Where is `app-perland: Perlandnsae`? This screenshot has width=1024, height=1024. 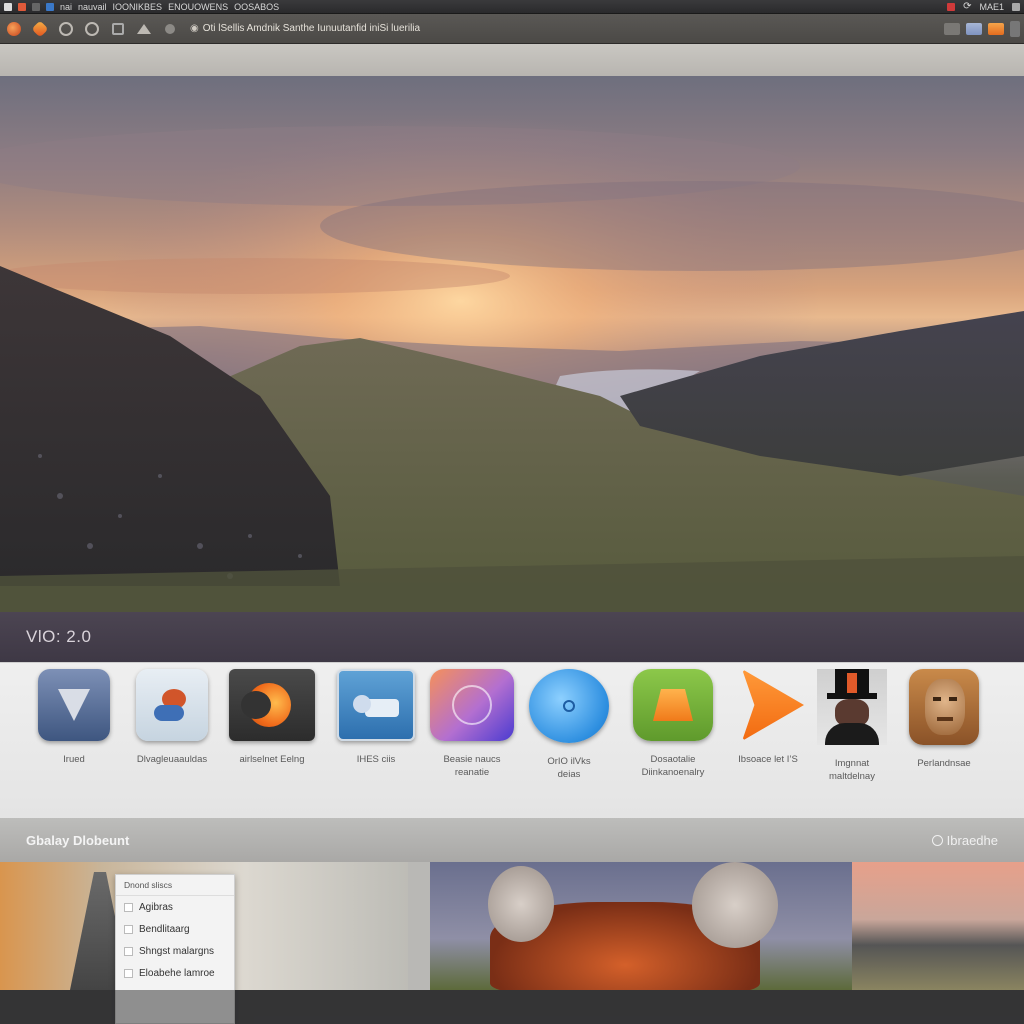 app-perland: Perlandnsae is located at coordinates (944, 719).